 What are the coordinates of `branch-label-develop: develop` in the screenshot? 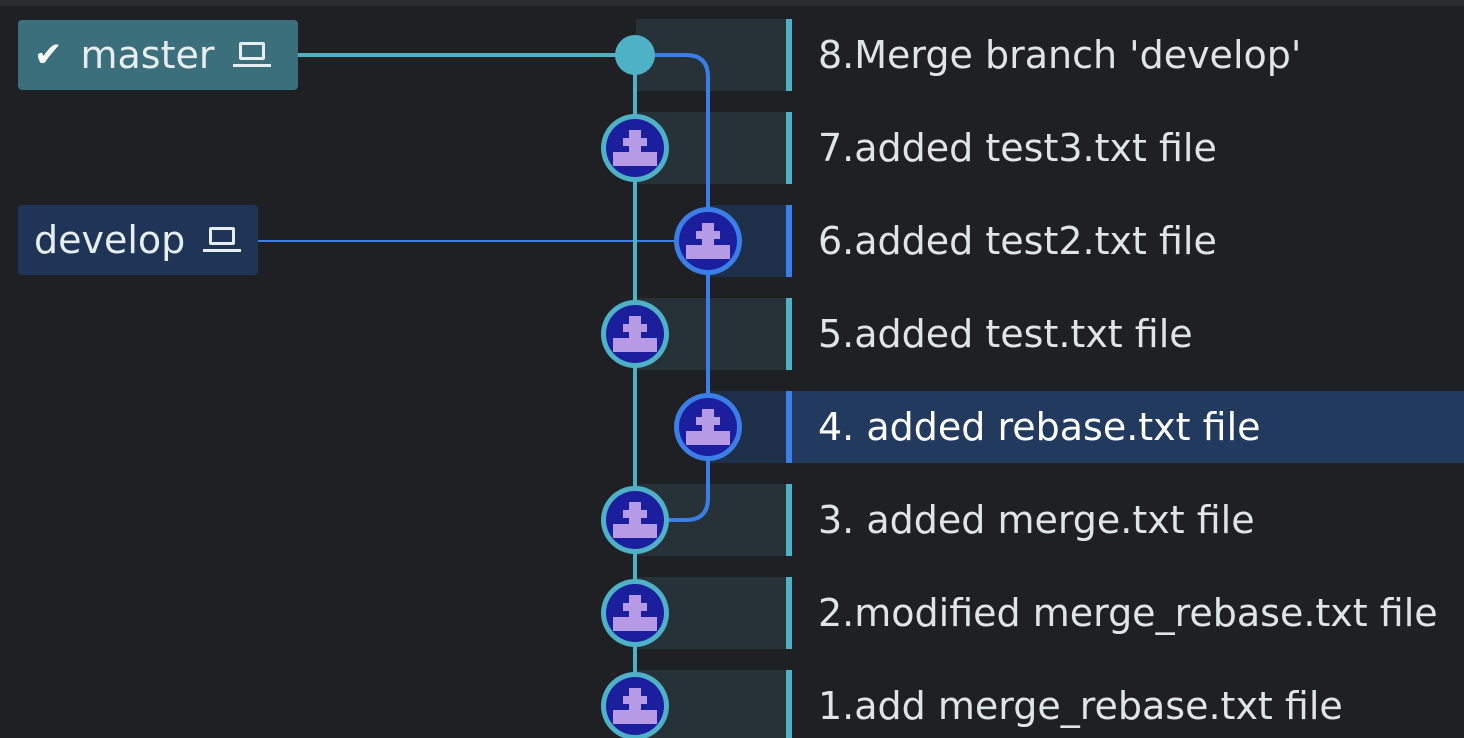 It's located at (138, 240).